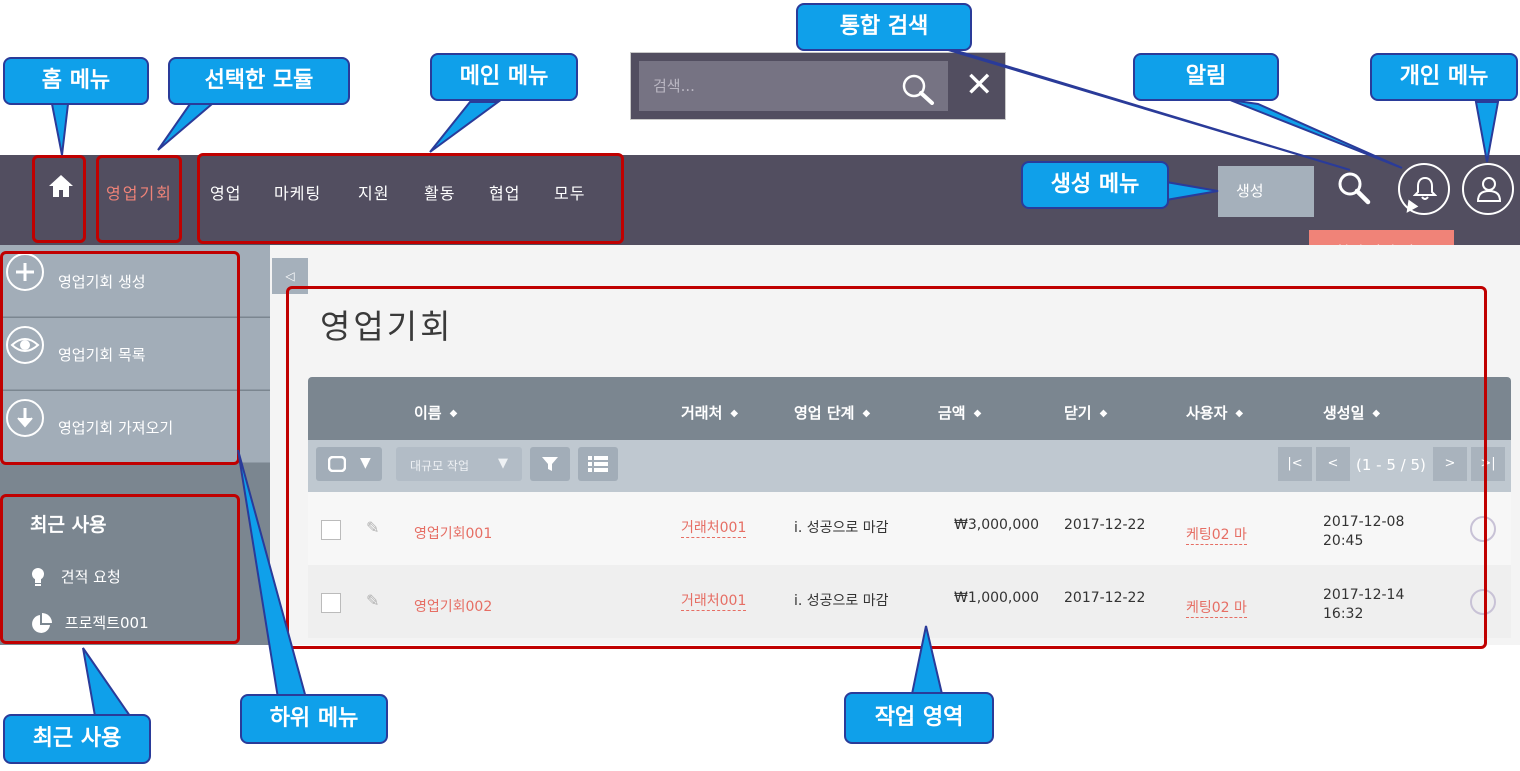 The height and width of the screenshot is (771, 1520). Describe the element at coordinates (1444, 77) in the screenshot. I see `callout-personal-menu: 개인 메뉴` at that location.